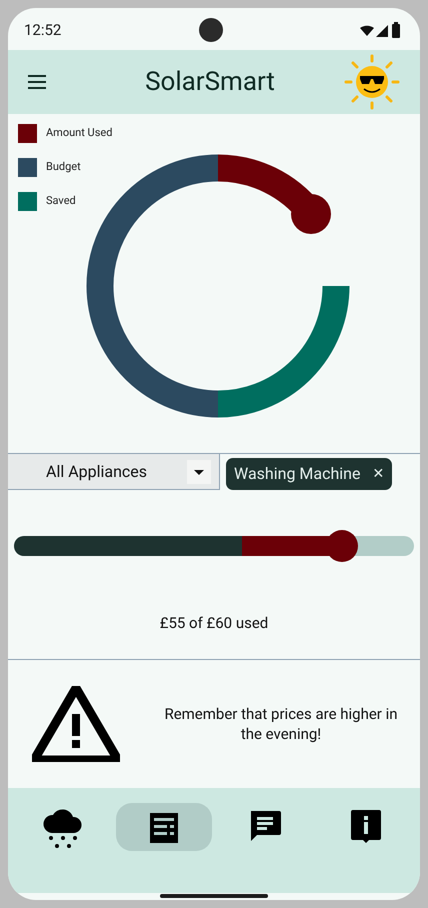 The width and height of the screenshot is (428, 908). Describe the element at coordinates (365, 827) in the screenshot. I see `info-icon` at that location.